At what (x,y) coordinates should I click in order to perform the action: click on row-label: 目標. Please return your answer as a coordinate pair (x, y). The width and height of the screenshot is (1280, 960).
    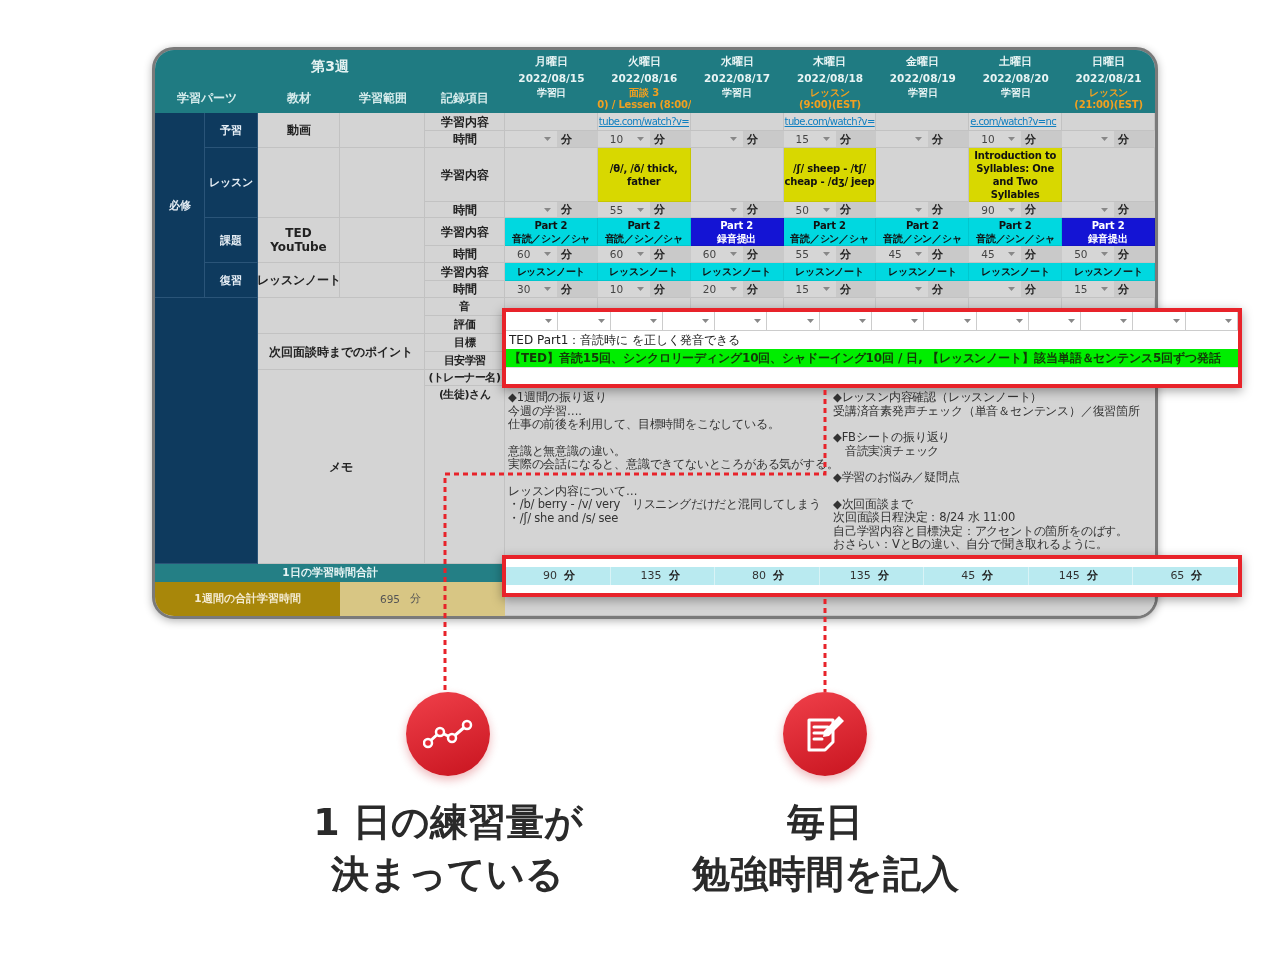
    Looking at the image, I should click on (465, 343).